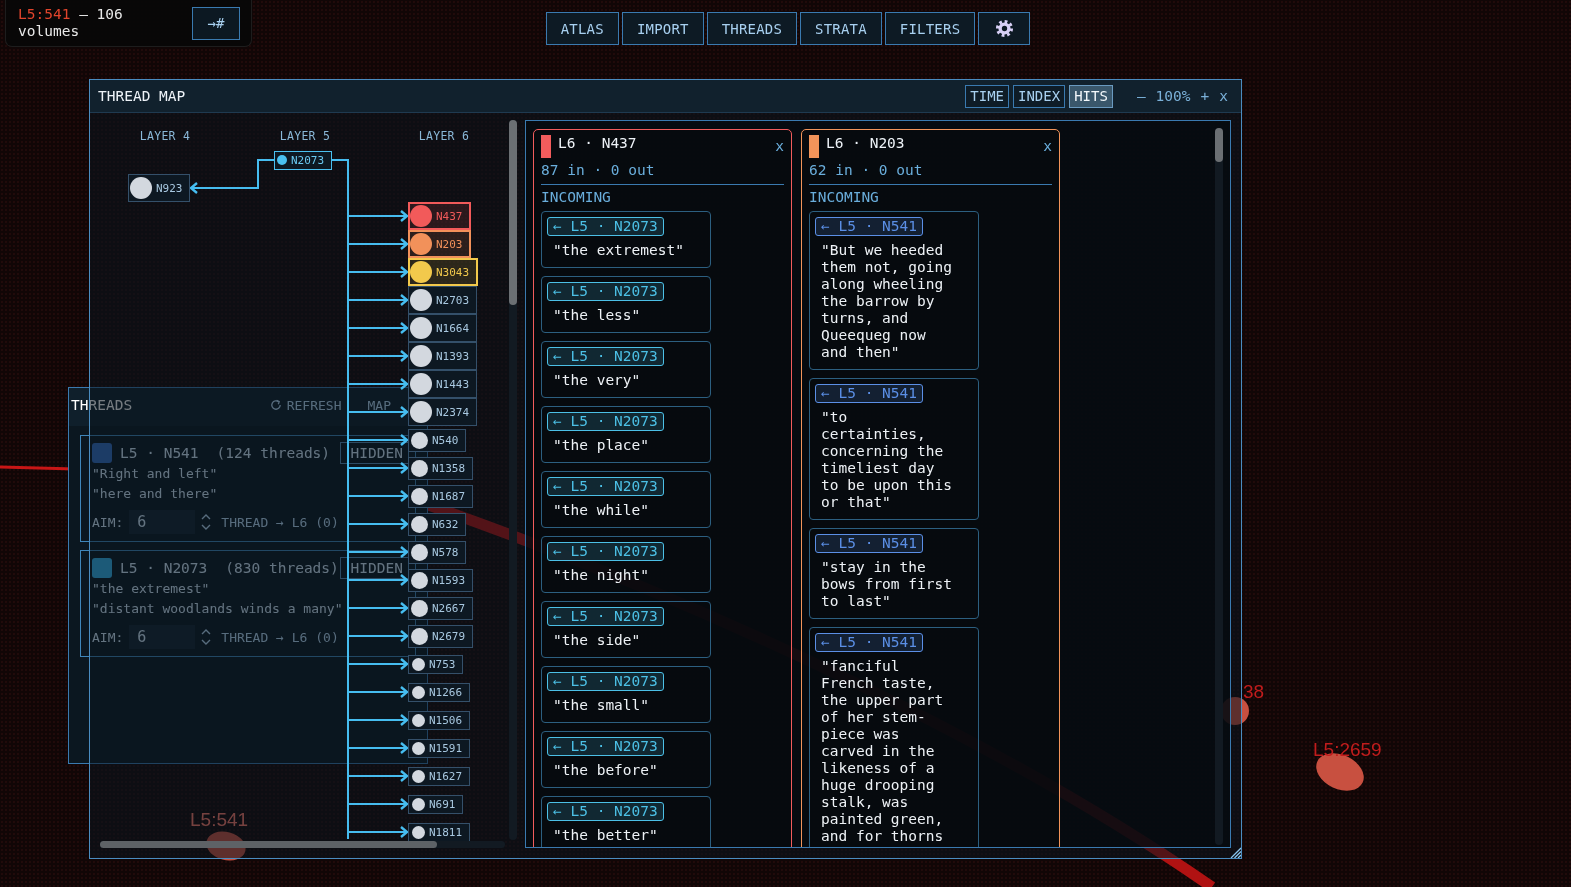 The image size is (1571, 887). I want to click on graph-node: N578, so click(437, 552).